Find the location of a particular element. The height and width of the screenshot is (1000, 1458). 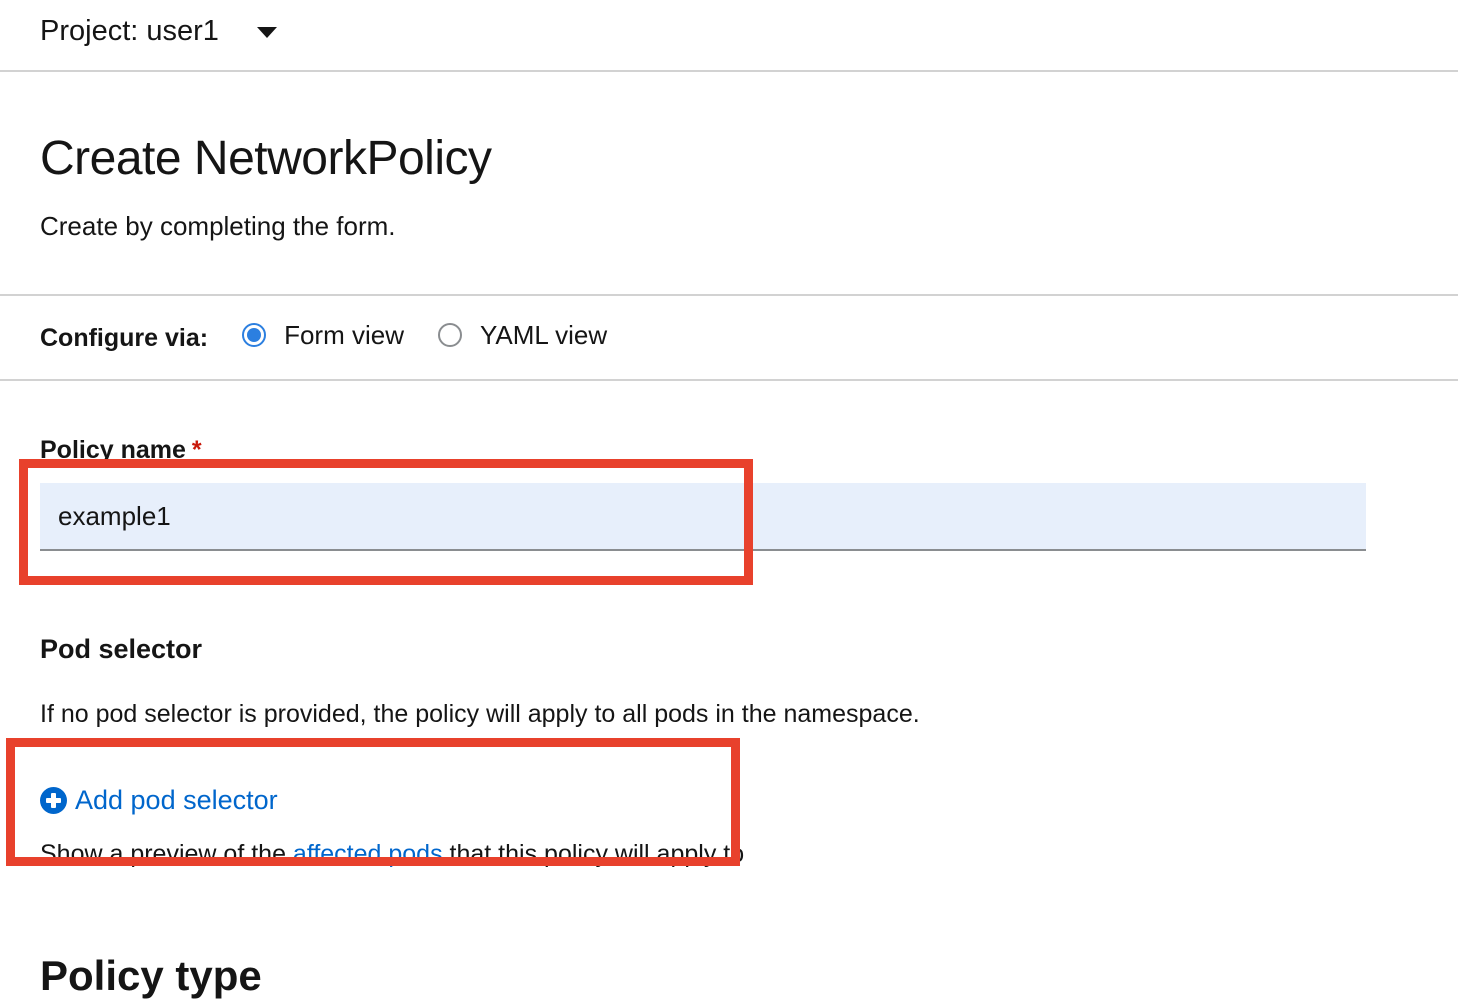

page-title: Create NetworkPolicy is located at coordinates (266, 158).